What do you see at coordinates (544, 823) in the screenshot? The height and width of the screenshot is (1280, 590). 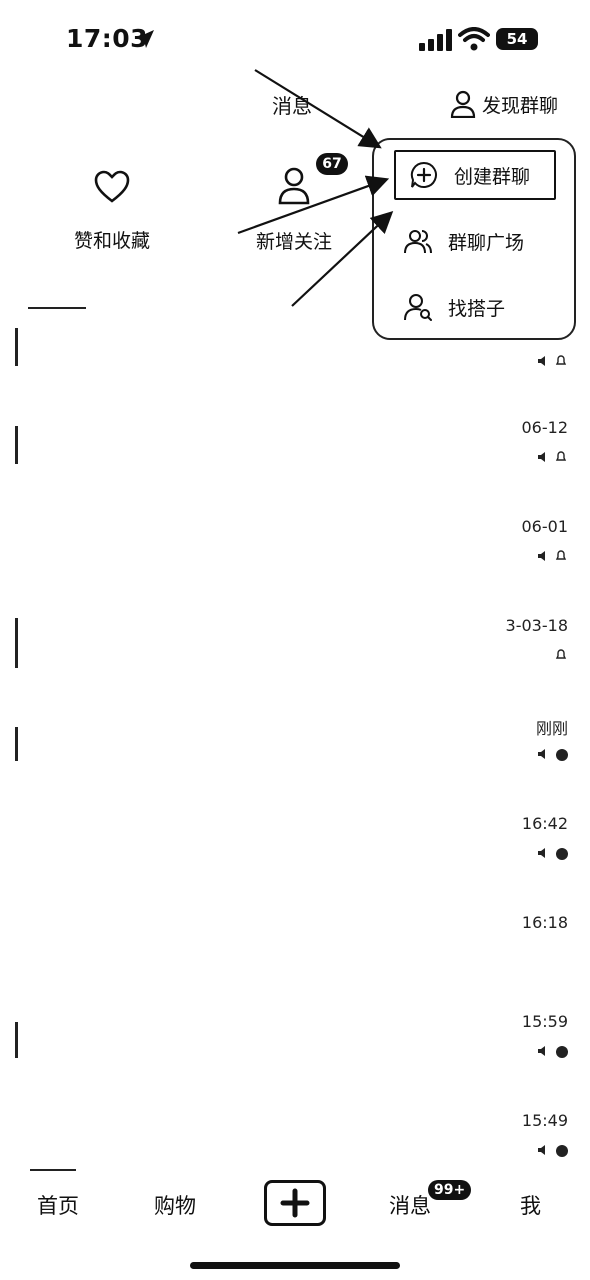 I see `conversation-time: 16:42` at bounding box center [544, 823].